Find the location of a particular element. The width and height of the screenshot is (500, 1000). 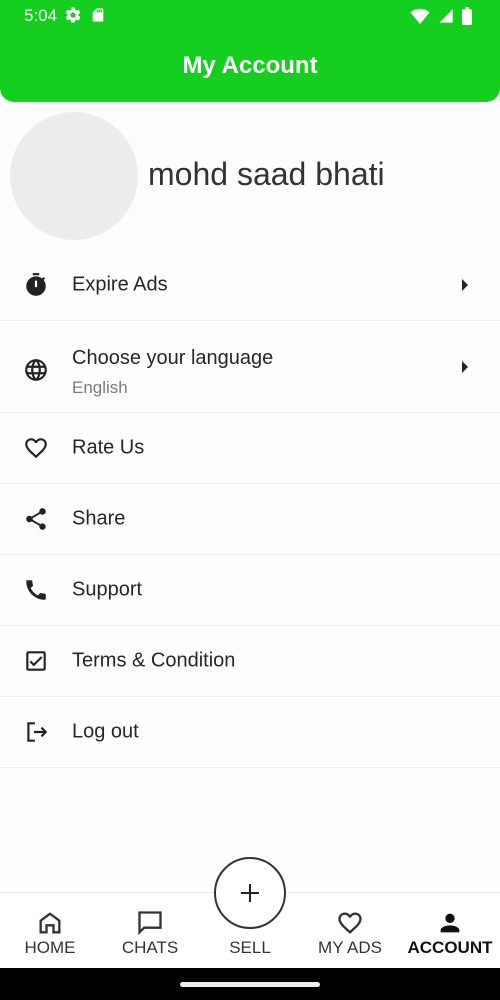

status-bar: 5:04 is located at coordinates (250, 16).